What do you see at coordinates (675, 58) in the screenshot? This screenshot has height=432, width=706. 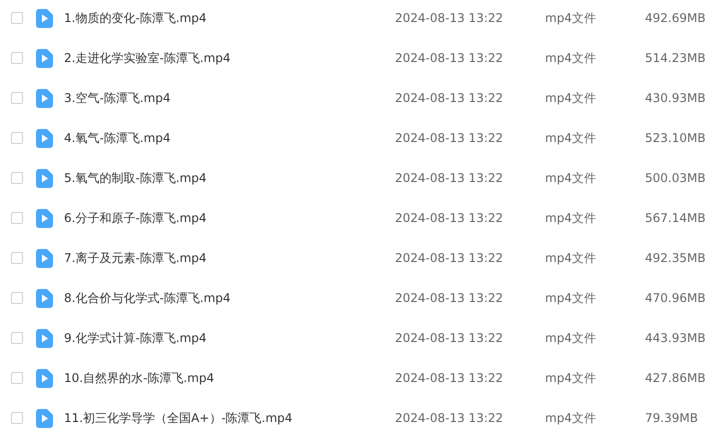 I see `file-size: 514.23MB` at bounding box center [675, 58].